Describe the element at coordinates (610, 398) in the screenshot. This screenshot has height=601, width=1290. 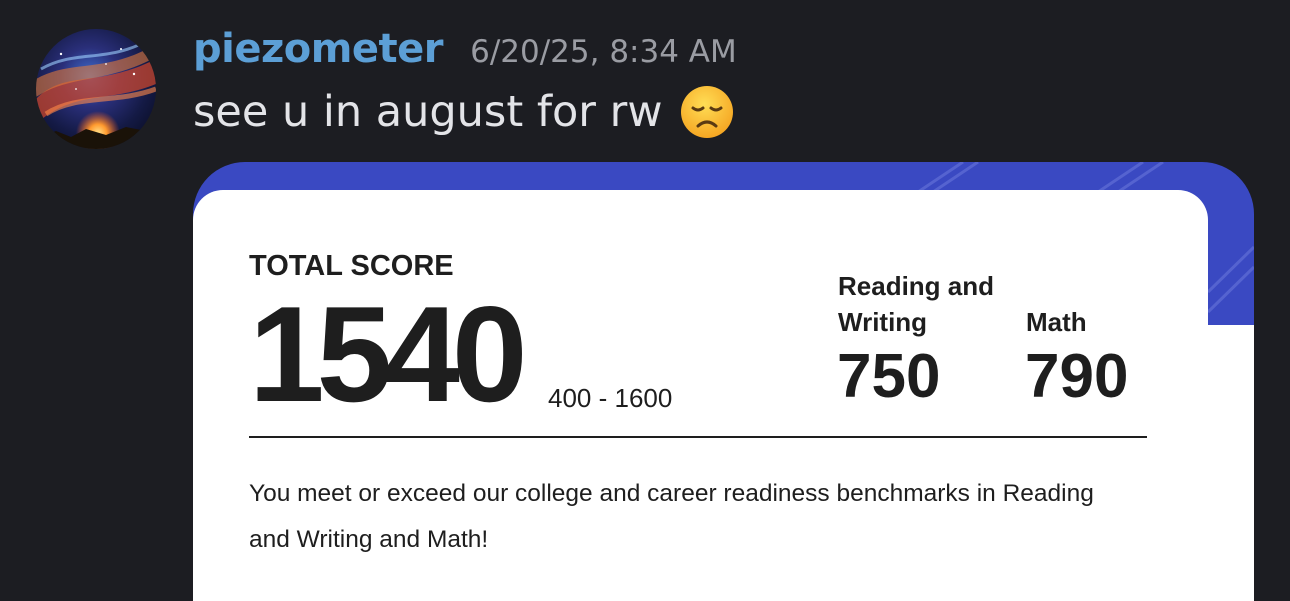
I see `score-range: 400 - 1600` at that location.